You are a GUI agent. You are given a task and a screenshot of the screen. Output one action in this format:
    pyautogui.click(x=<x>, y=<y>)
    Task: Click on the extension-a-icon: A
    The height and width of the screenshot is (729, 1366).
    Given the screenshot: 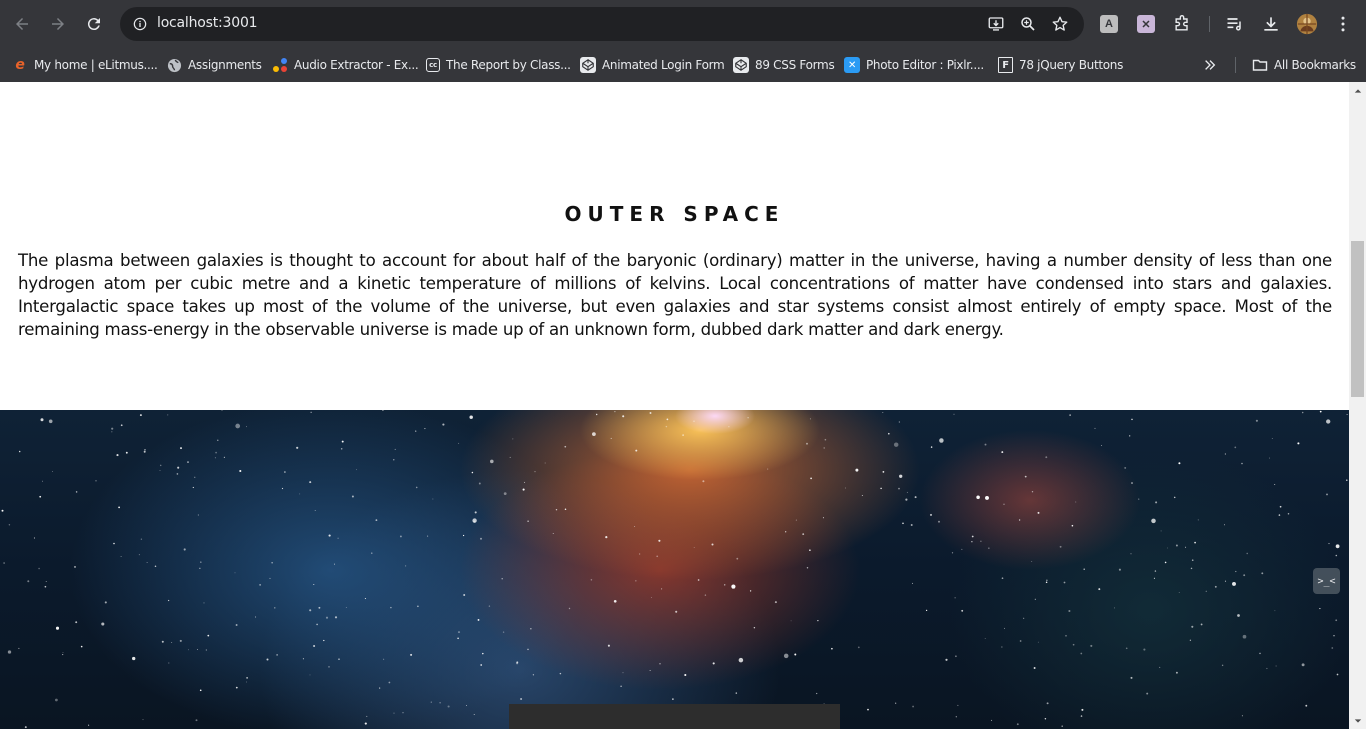 What is the action you would take?
    pyautogui.click(x=1109, y=24)
    